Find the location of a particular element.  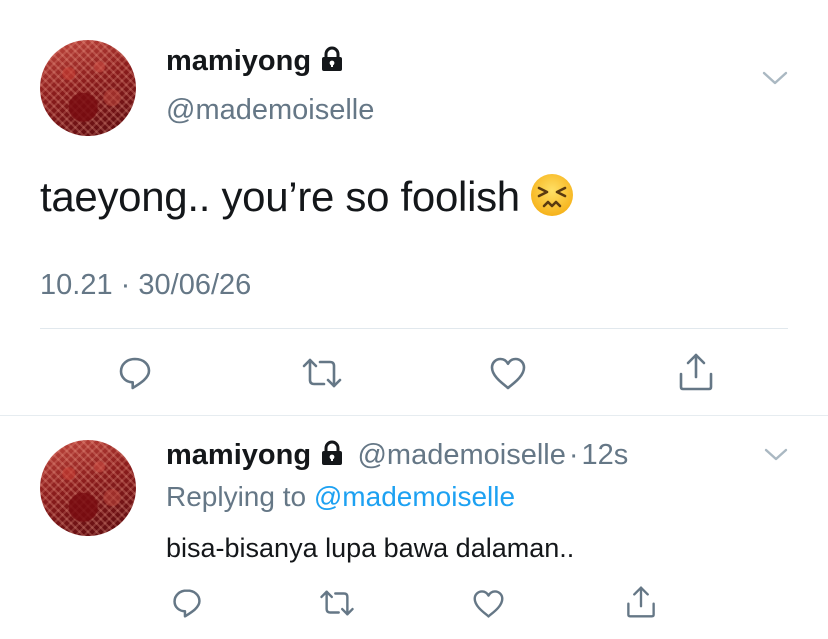

tweet-age: 12s is located at coordinates (605, 455).